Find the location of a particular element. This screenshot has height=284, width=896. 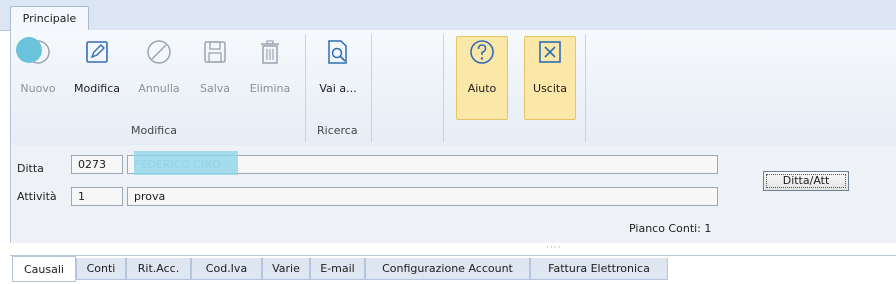

tab-conti: Conti is located at coordinates (101, 269).